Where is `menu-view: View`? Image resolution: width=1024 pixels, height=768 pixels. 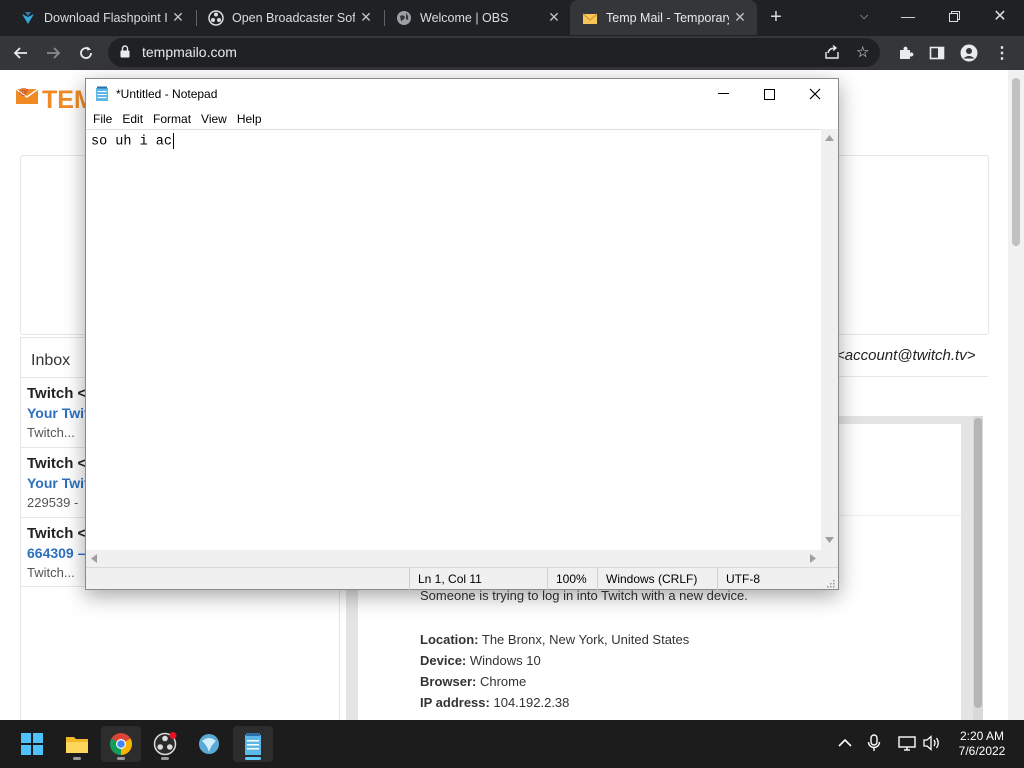
menu-view: View is located at coordinates (217, 119).